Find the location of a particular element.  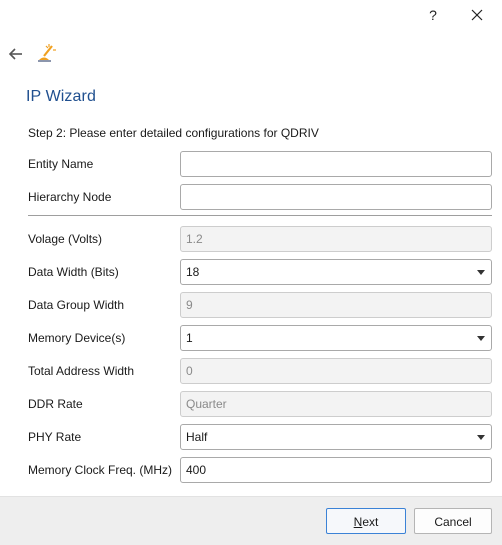

memory-clock-freq-label: Memory Clock Freq. (MHz) is located at coordinates (100, 470).